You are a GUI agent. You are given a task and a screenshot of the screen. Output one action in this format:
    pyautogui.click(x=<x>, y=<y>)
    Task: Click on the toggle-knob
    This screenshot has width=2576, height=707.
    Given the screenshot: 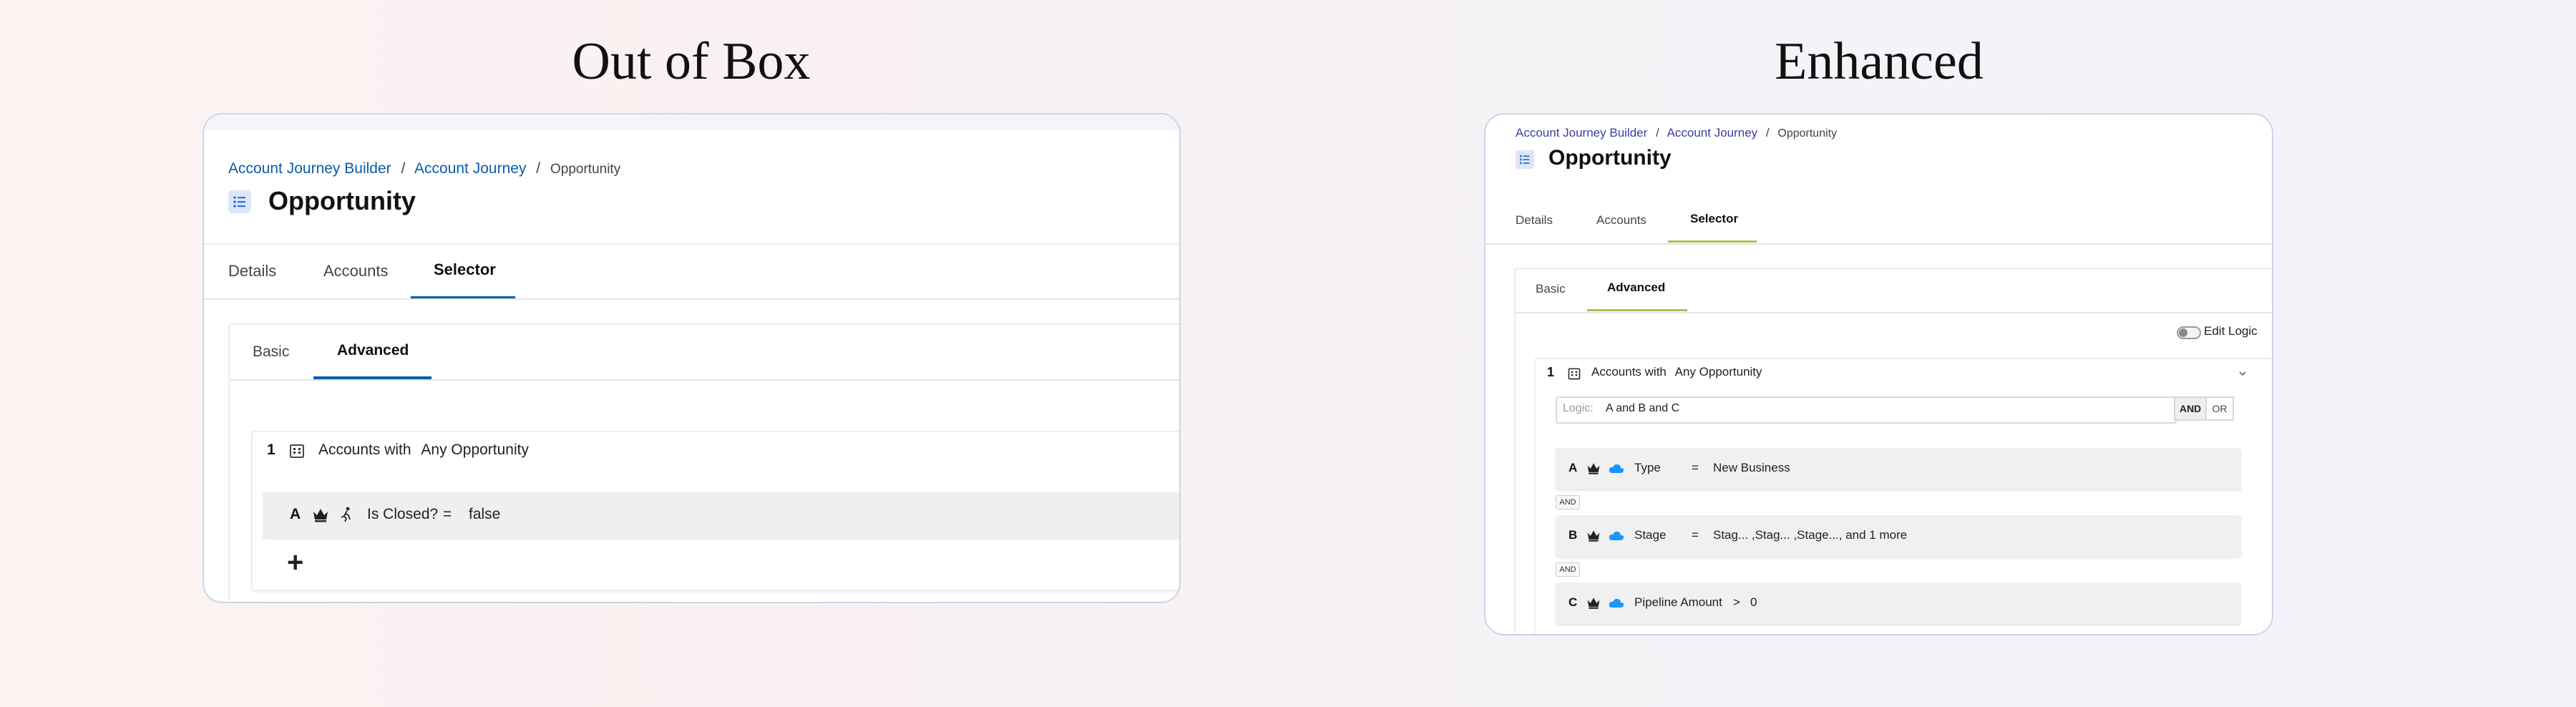 What is the action you would take?
    pyautogui.click(x=2183, y=332)
    